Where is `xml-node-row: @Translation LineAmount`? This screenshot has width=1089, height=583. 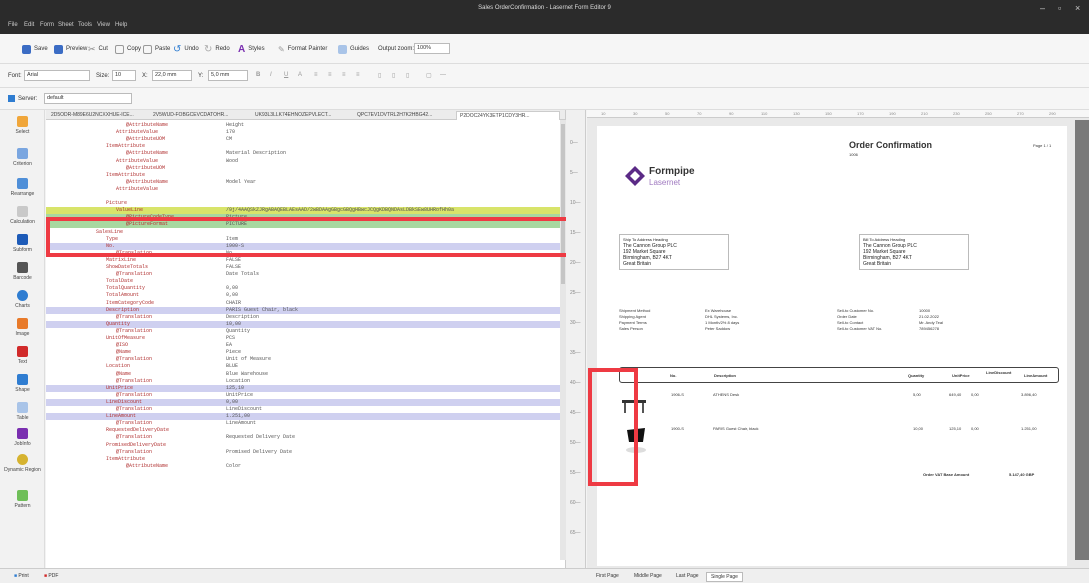
xml-node-row: @Translation LineAmount is located at coordinates (305, 423).